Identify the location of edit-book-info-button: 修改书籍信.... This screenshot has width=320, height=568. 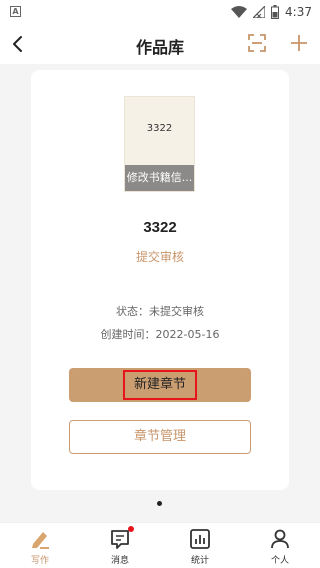
(159, 178).